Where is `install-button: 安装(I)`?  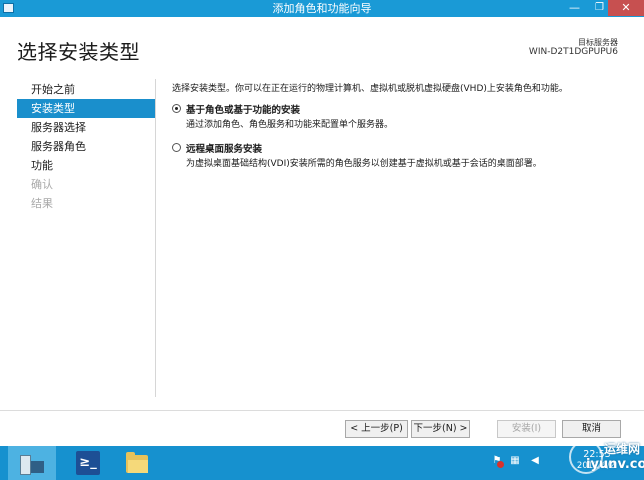
install-button: 安装(I) is located at coordinates (526, 429).